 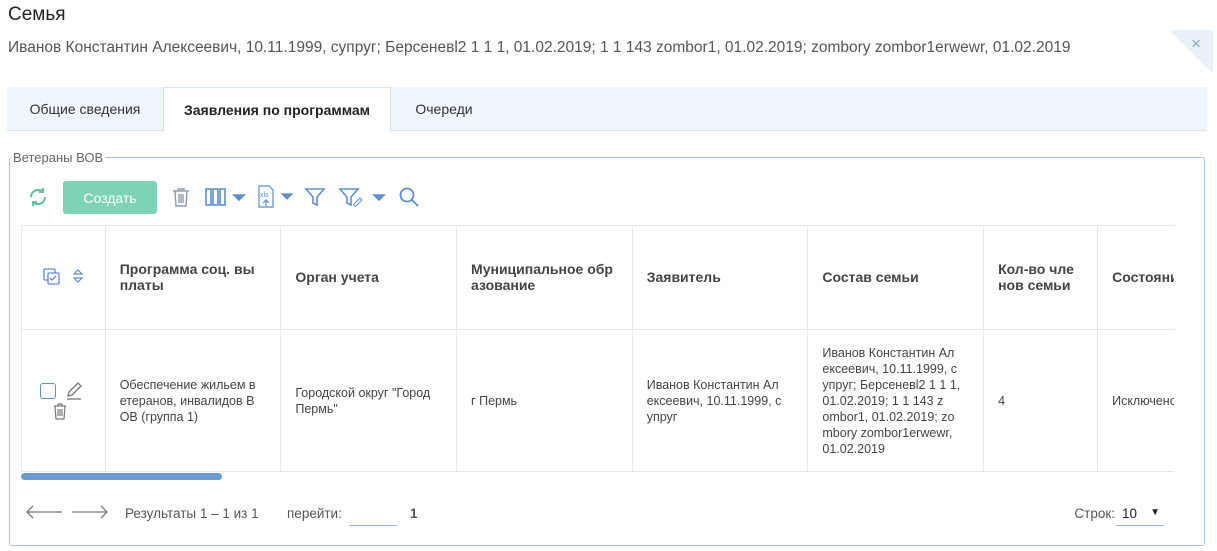 I want to click on tab-queues: Очереди, so click(x=444, y=109).